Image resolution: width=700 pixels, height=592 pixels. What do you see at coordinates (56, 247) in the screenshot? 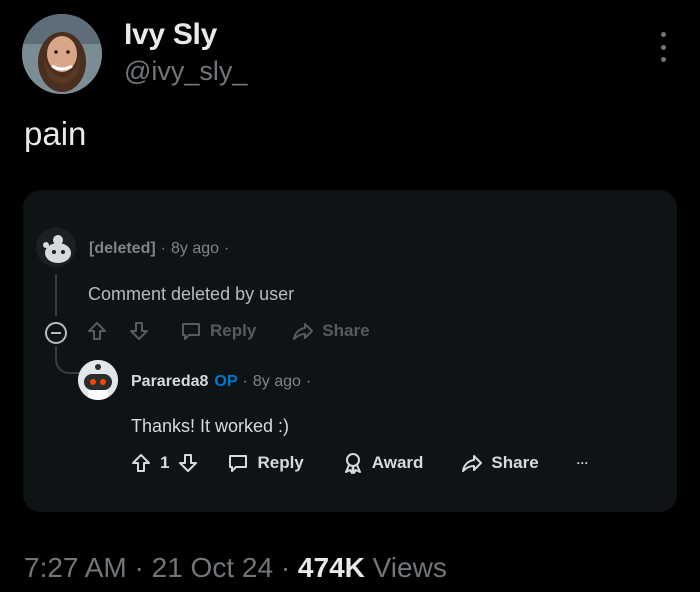
I see `deleted-user-avatar` at bounding box center [56, 247].